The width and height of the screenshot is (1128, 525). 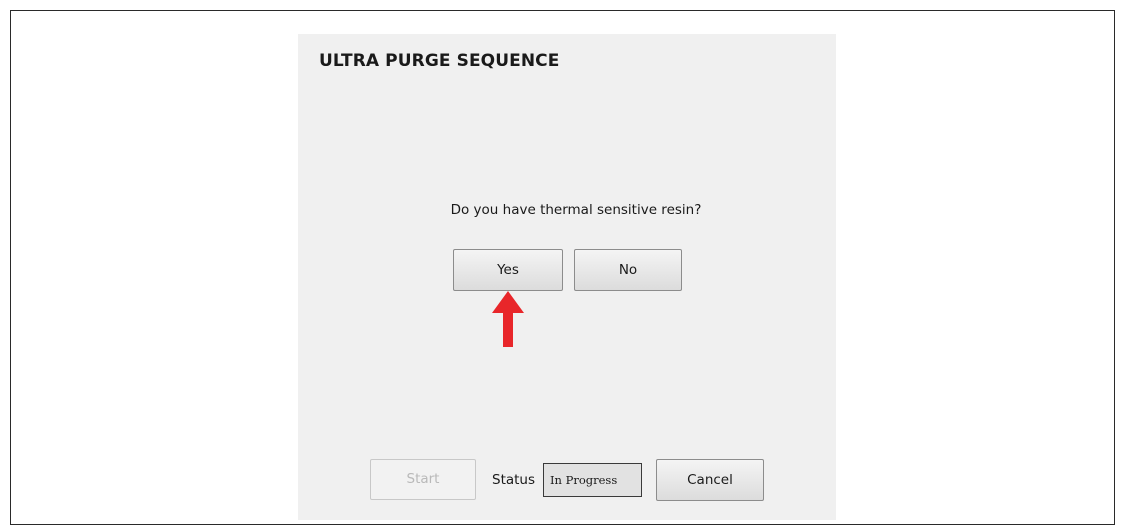 What do you see at coordinates (508, 319) in the screenshot?
I see `red-up-arrow-icon` at bounding box center [508, 319].